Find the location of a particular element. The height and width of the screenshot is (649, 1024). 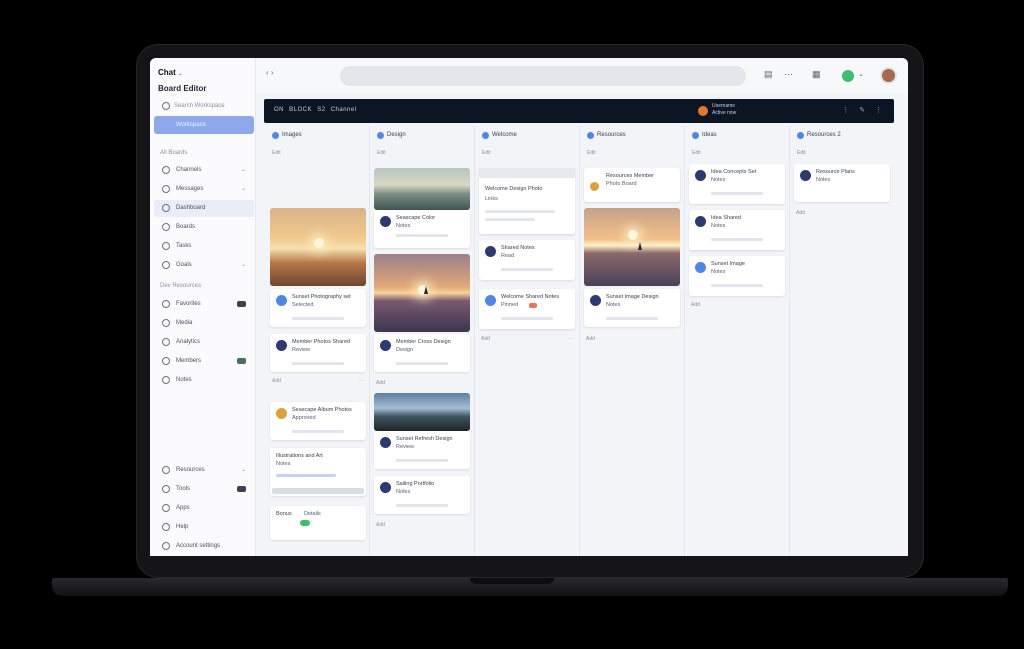

sidebar-item-label: Apps is located at coordinates (183, 508).